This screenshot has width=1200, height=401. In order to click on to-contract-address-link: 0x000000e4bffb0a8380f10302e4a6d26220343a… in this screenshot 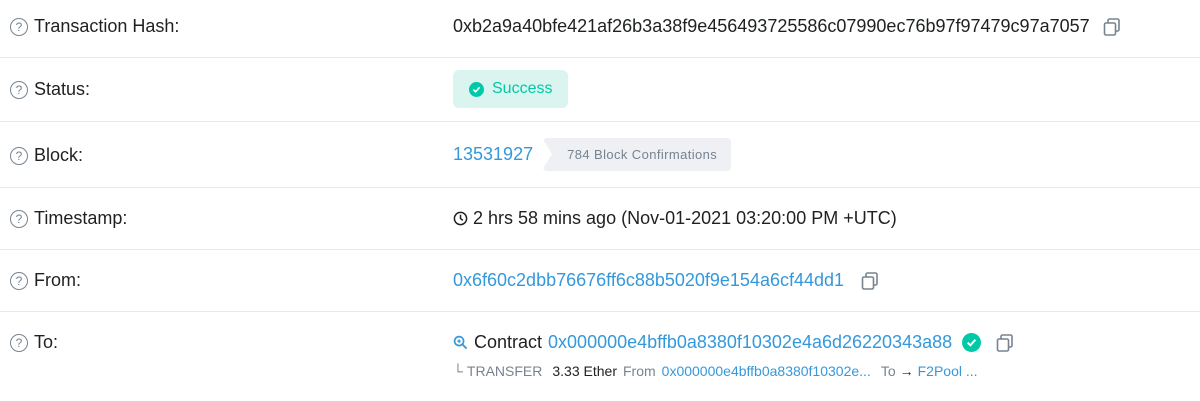, I will do `click(750, 342)`.